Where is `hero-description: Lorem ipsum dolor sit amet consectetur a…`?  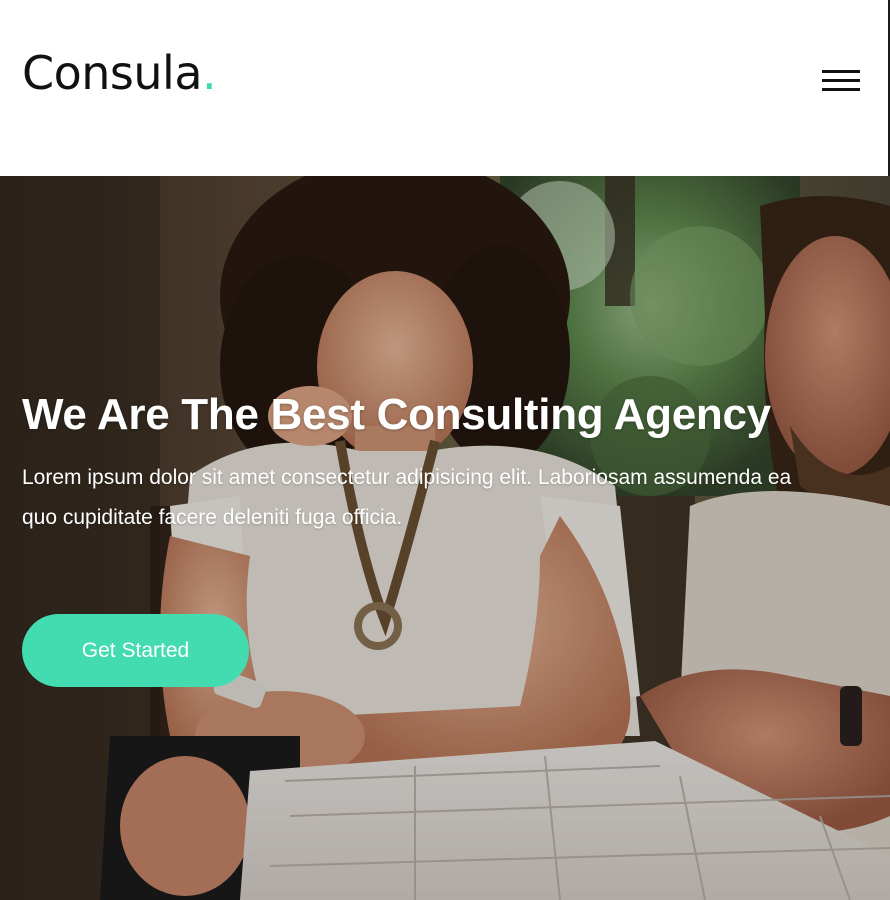
hero-description: Lorem ipsum dolor sit amet consectetur a… is located at coordinates (407, 497).